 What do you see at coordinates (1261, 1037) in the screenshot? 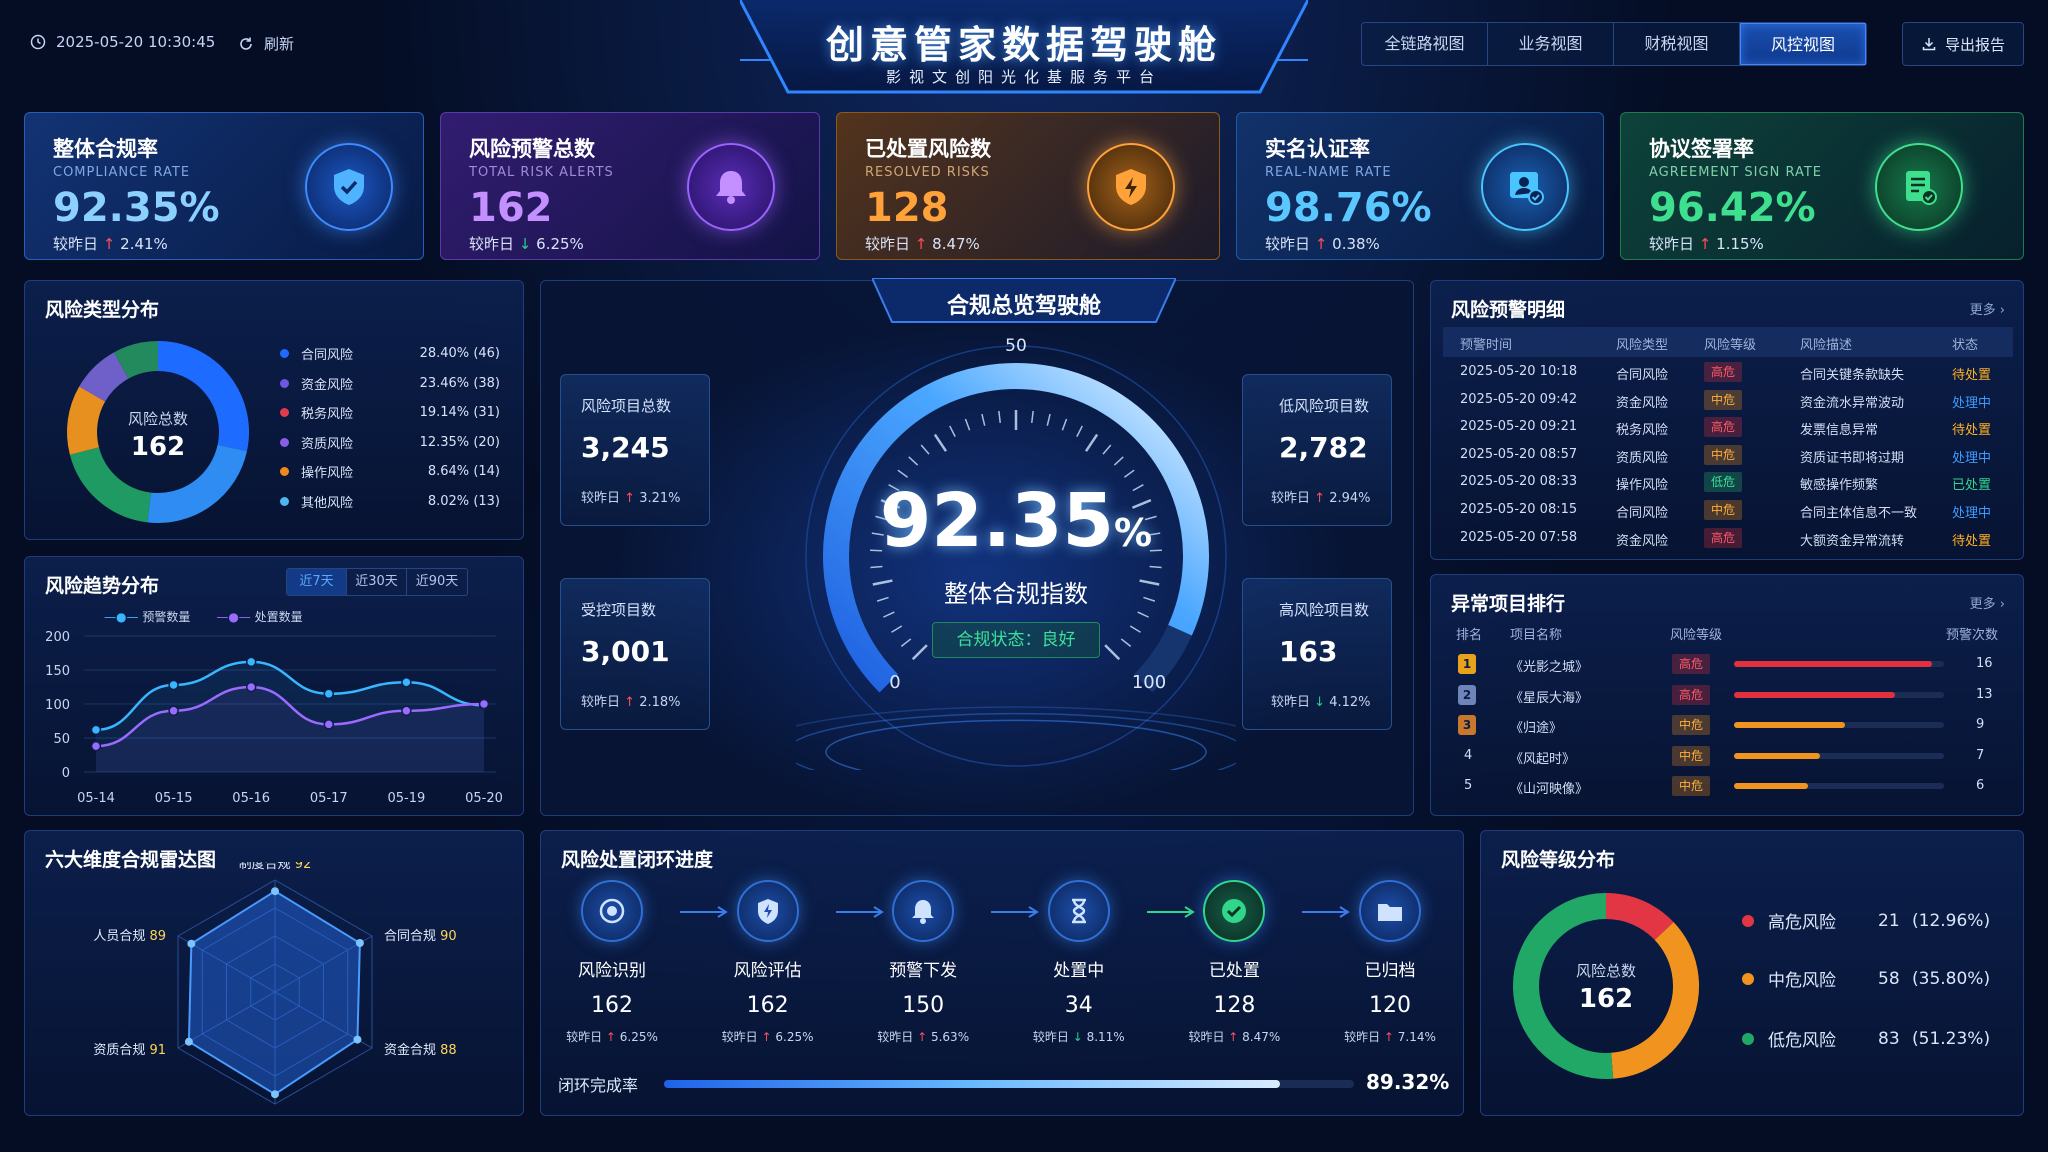
I see `flow-step-delta: 8.47%` at bounding box center [1261, 1037].